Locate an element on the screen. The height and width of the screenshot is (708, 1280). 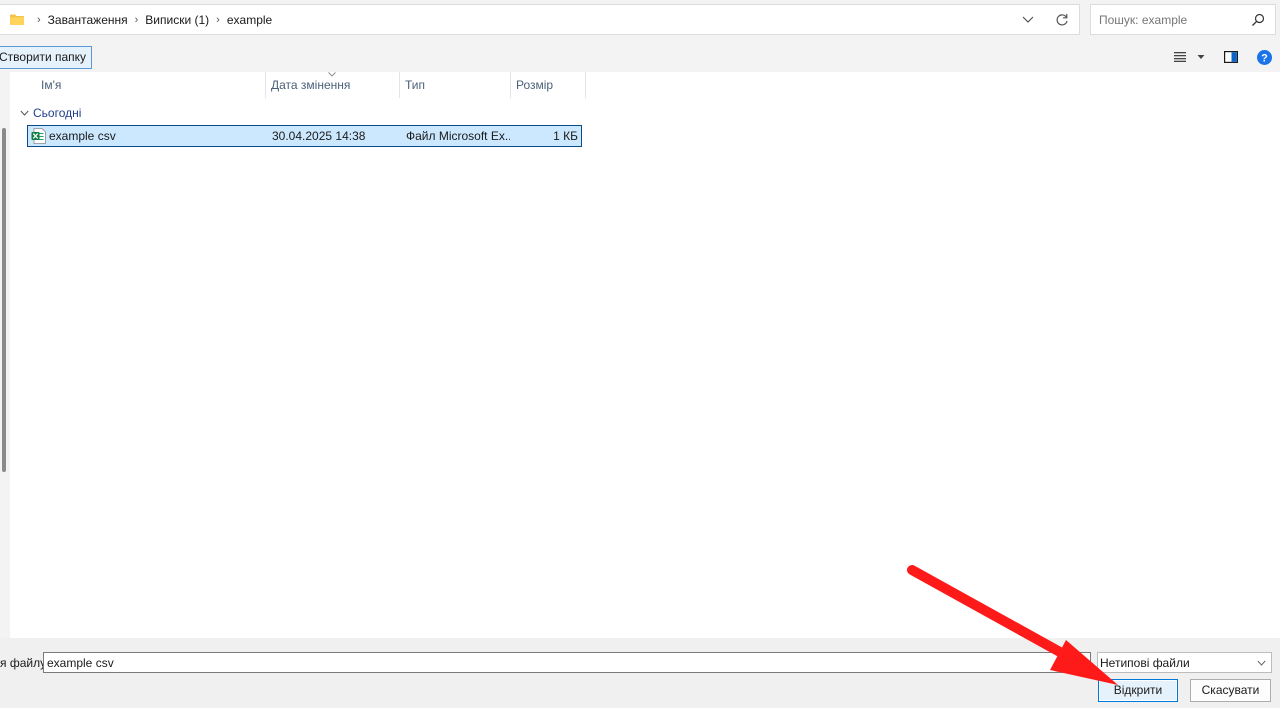
search-box: Пошук: example is located at coordinates (1183, 19).